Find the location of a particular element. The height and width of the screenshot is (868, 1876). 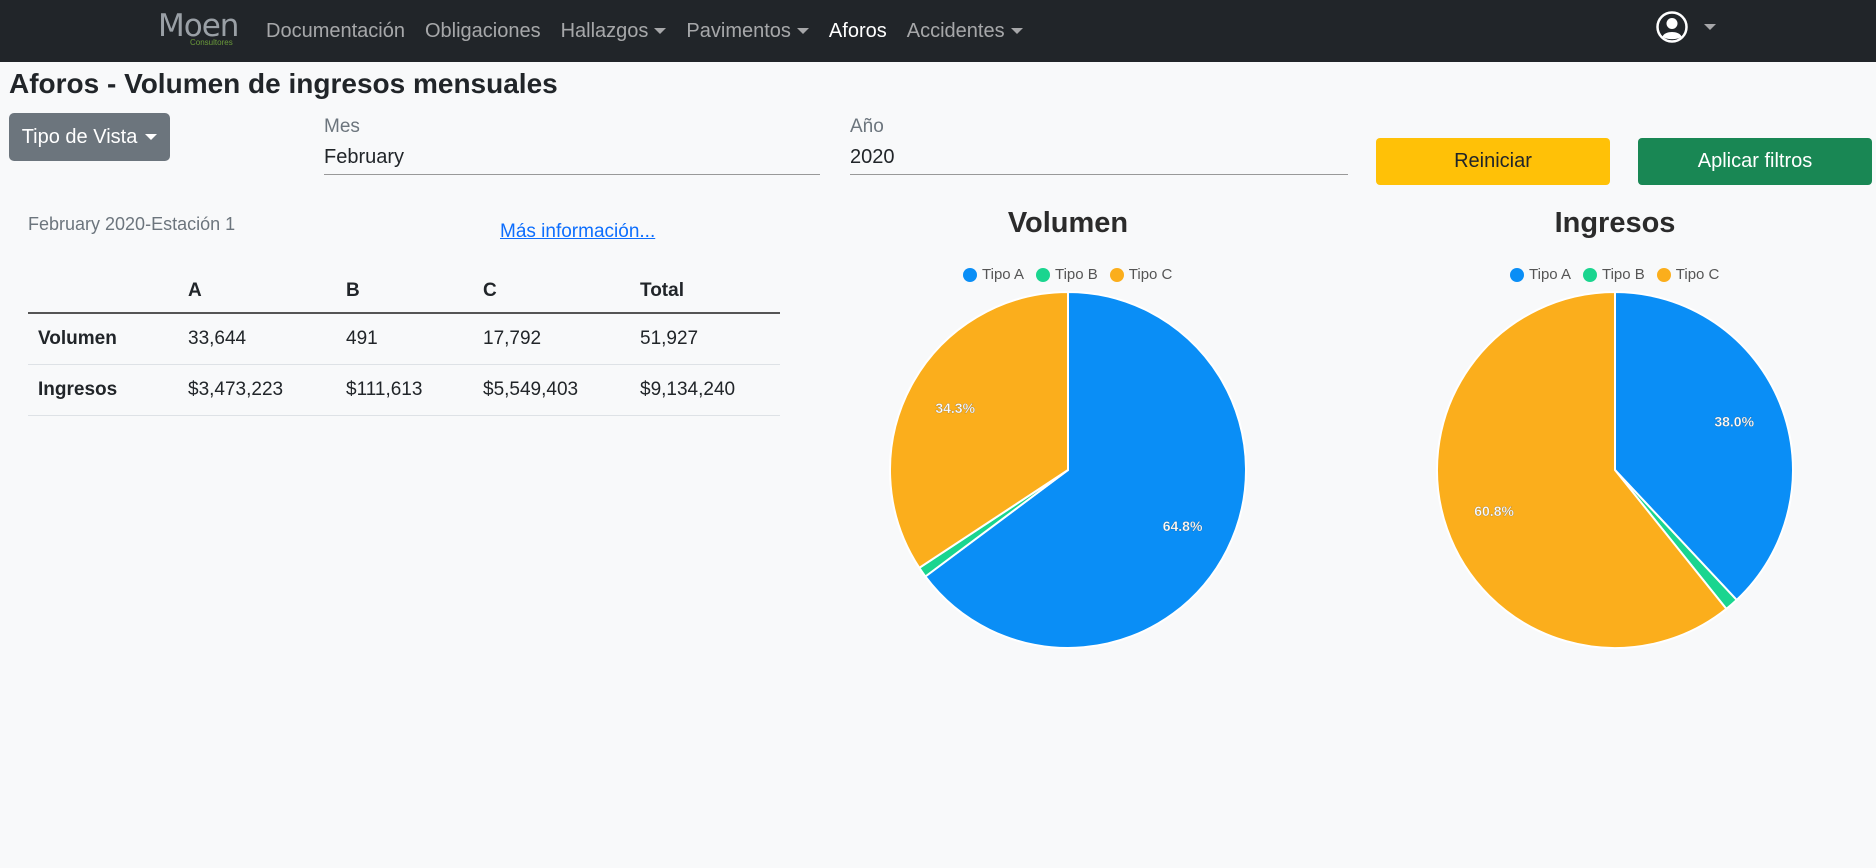

volumen-chart-legend: Tipo A Tipo B Tipo C is located at coordinates (1073, 274).